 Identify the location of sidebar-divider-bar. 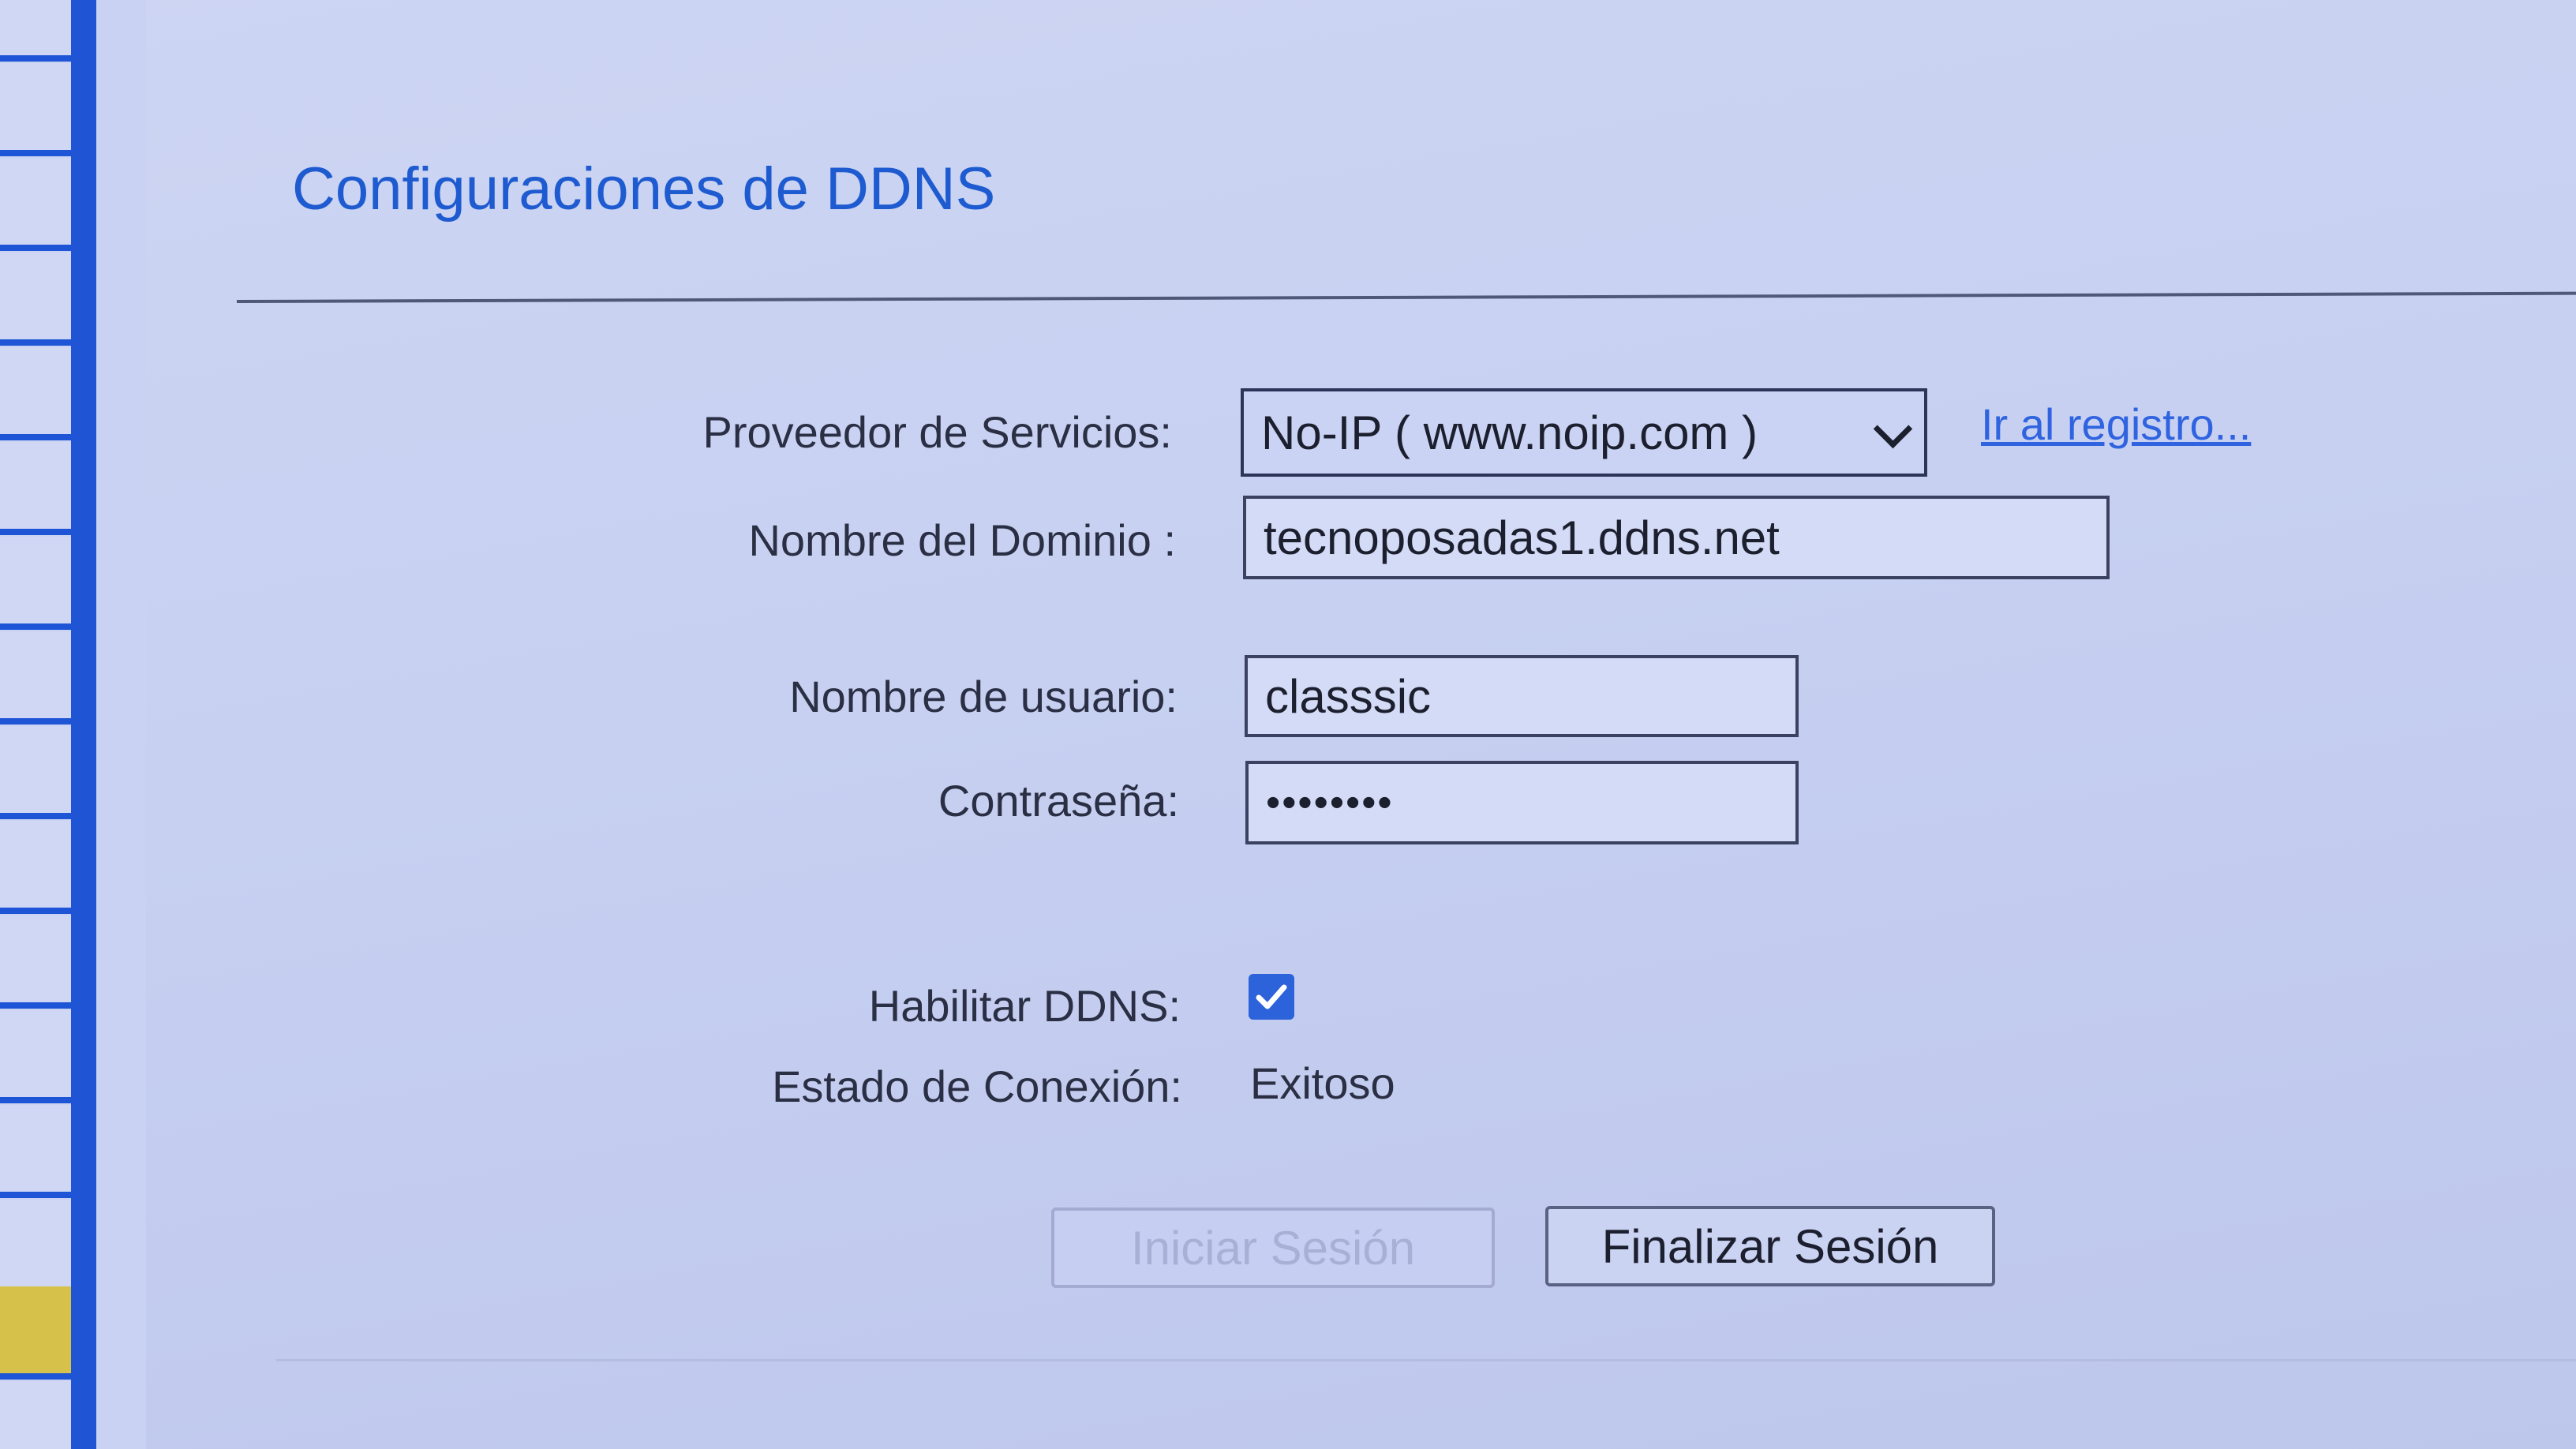
(83, 724).